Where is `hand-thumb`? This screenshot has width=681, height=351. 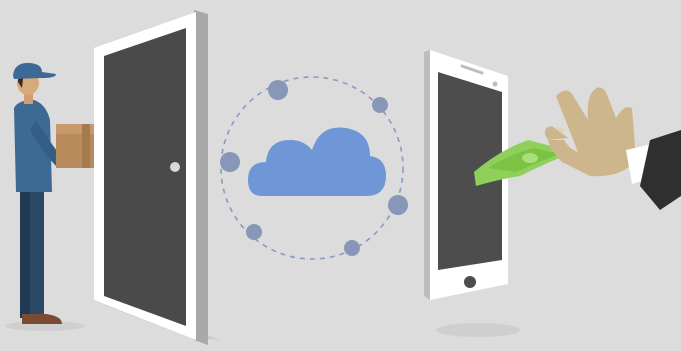 hand-thumb is located at coordinates (556, 133).